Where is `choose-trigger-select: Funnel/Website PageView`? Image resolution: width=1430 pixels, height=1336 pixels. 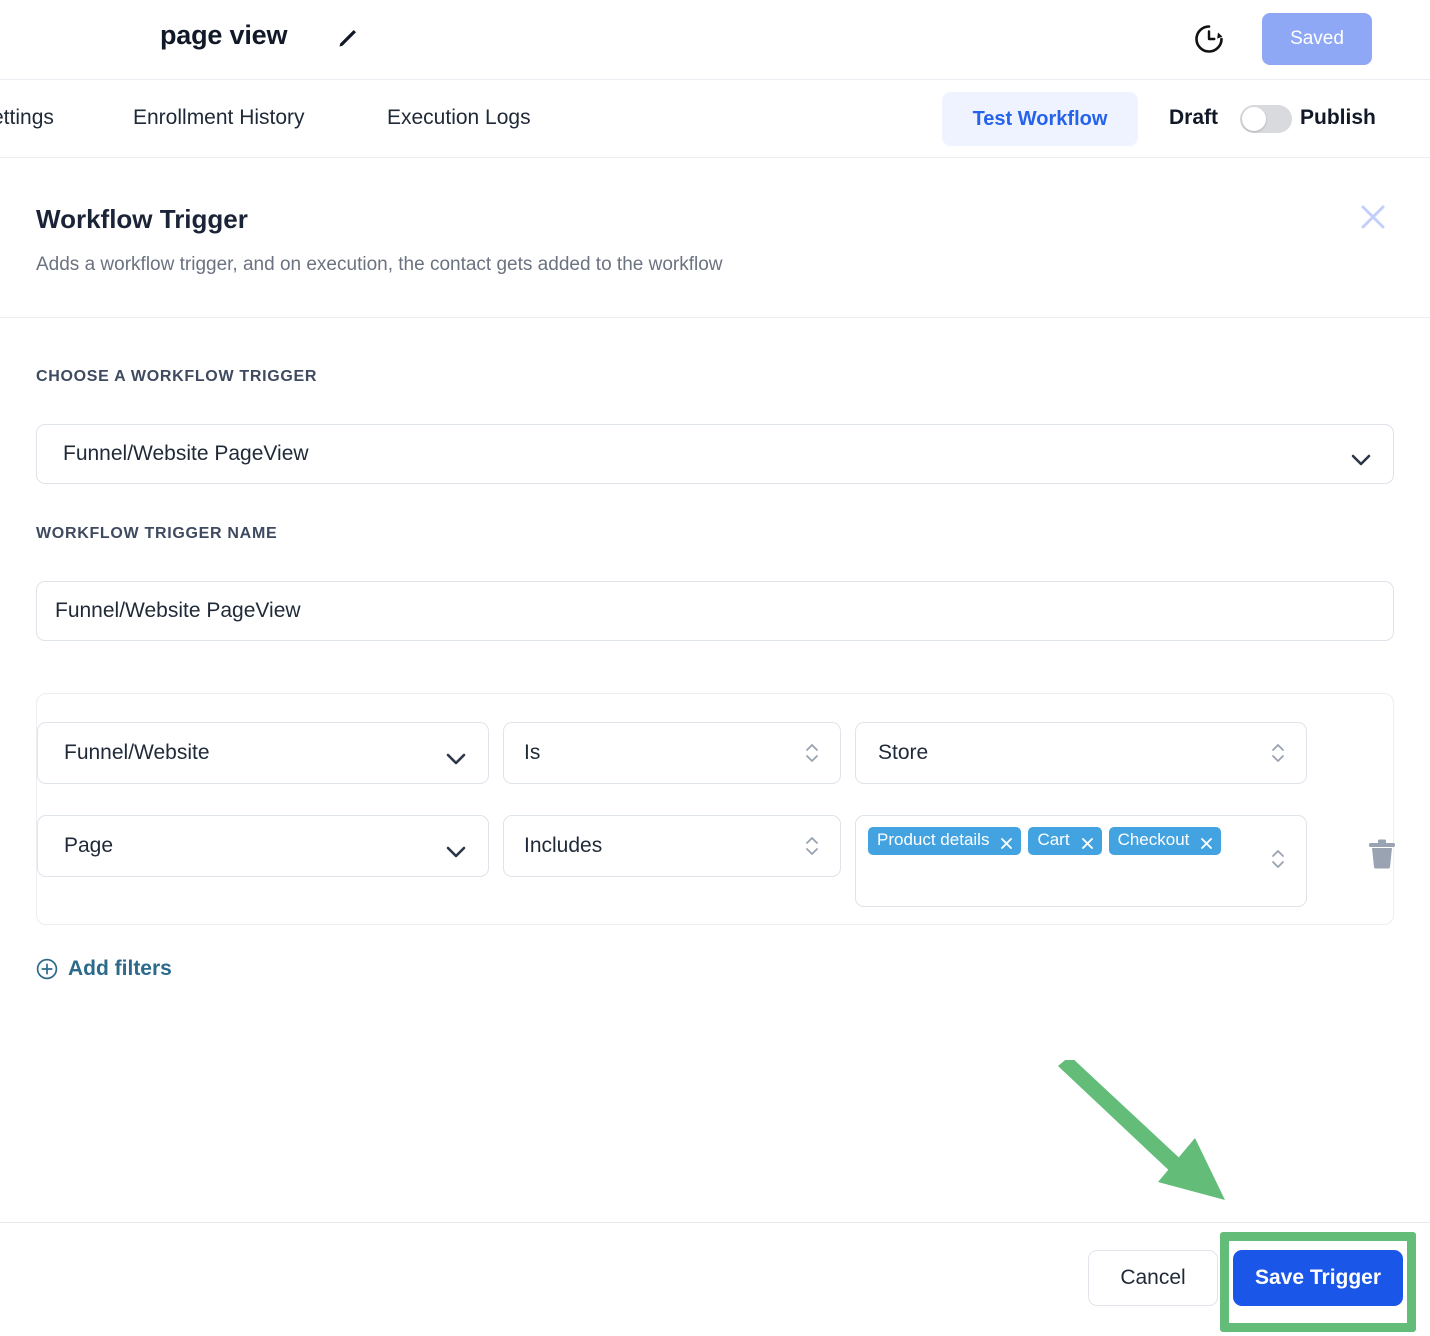
choose-trigger-select: Funnel/Website PageView is located at coordinates (715, 454).